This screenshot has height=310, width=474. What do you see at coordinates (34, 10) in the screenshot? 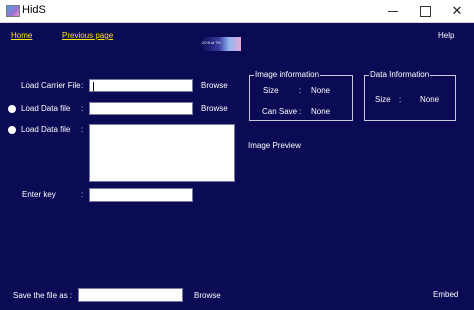
I see `window-title: HidS` at bounding box center [34, 10].